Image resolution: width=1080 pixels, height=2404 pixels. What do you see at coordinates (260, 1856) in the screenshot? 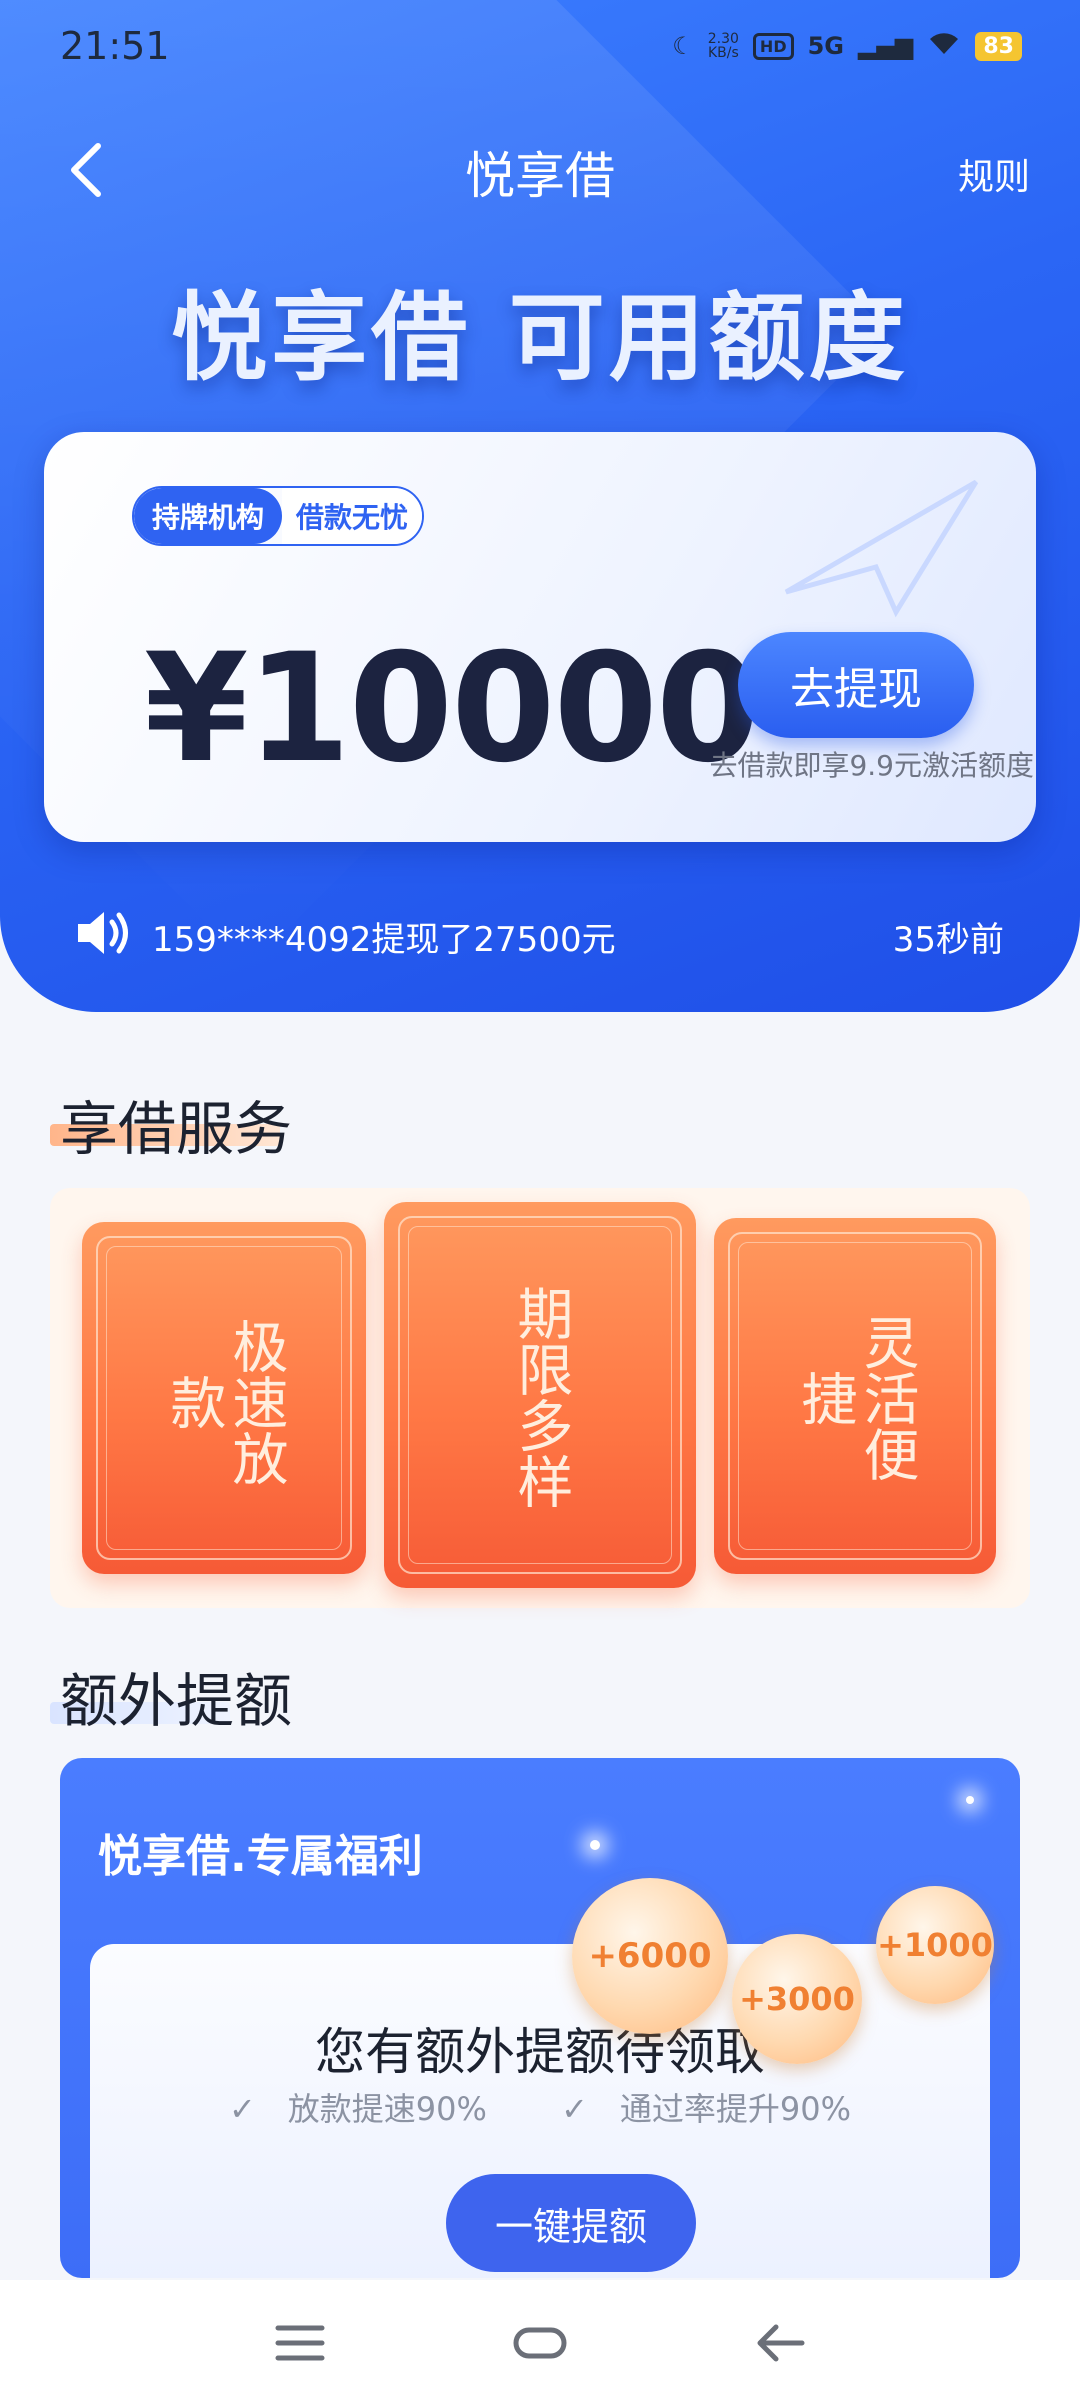
I see `banner-title: 悦享借.专属福利` at bounding box center [260, 1856].